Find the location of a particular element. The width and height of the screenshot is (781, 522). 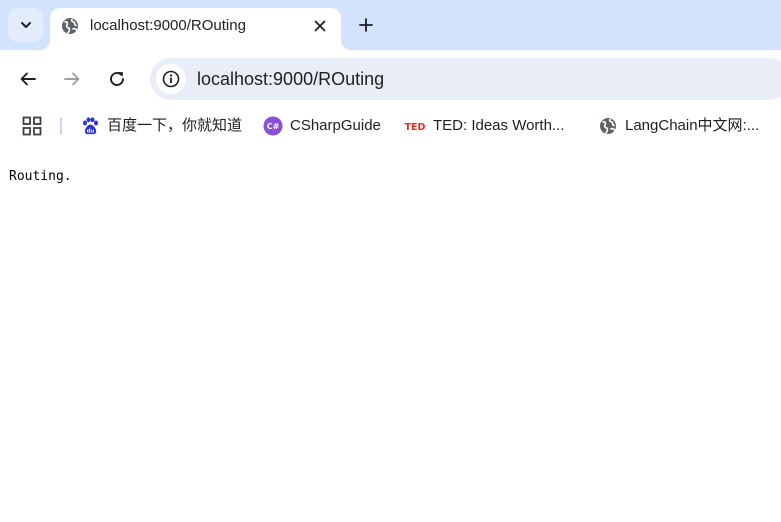

bookmark-baidu: du 百度一下，你就知道 is located at coordinates (161, 126).